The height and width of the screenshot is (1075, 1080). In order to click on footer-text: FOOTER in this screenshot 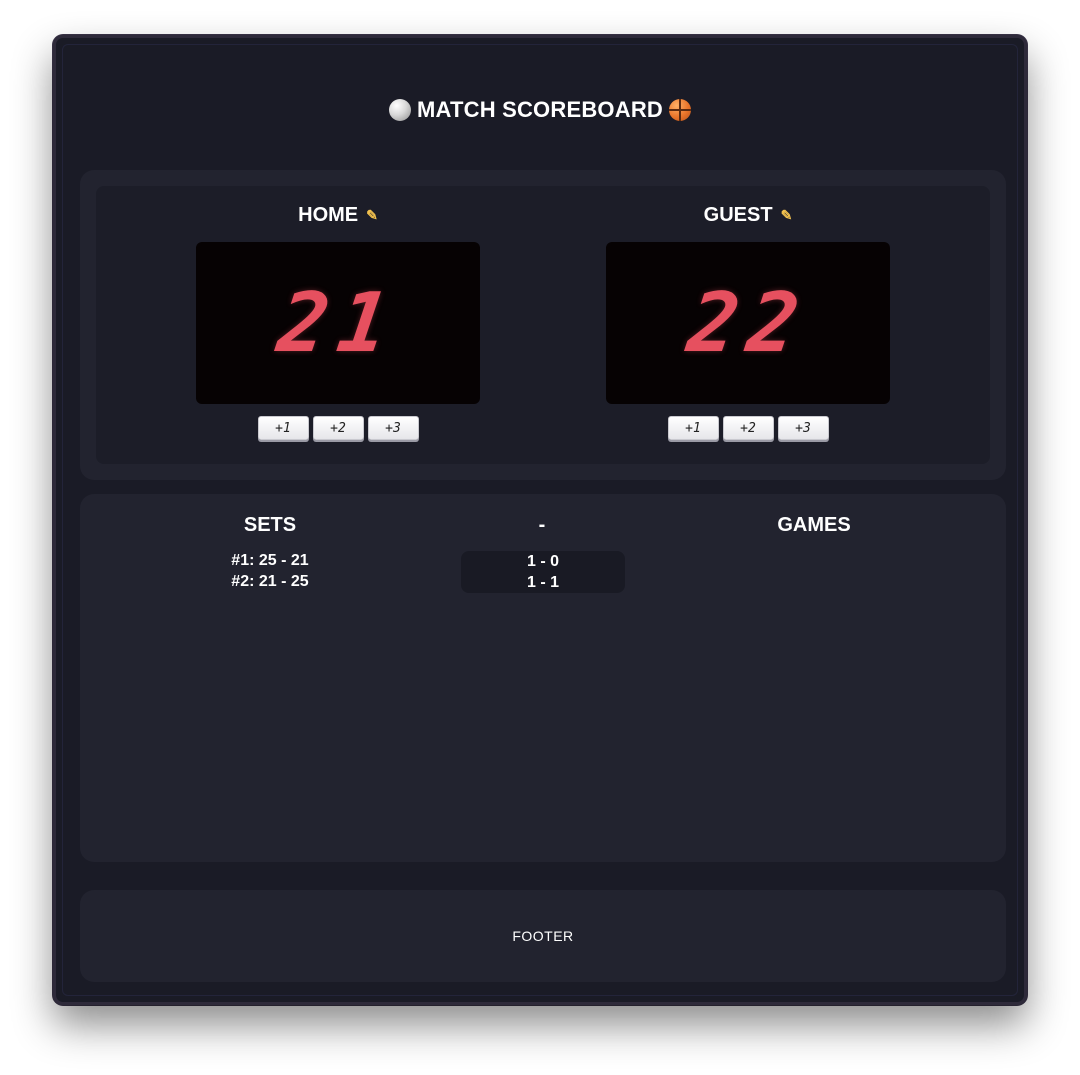, I will do `click(543, 936)`.